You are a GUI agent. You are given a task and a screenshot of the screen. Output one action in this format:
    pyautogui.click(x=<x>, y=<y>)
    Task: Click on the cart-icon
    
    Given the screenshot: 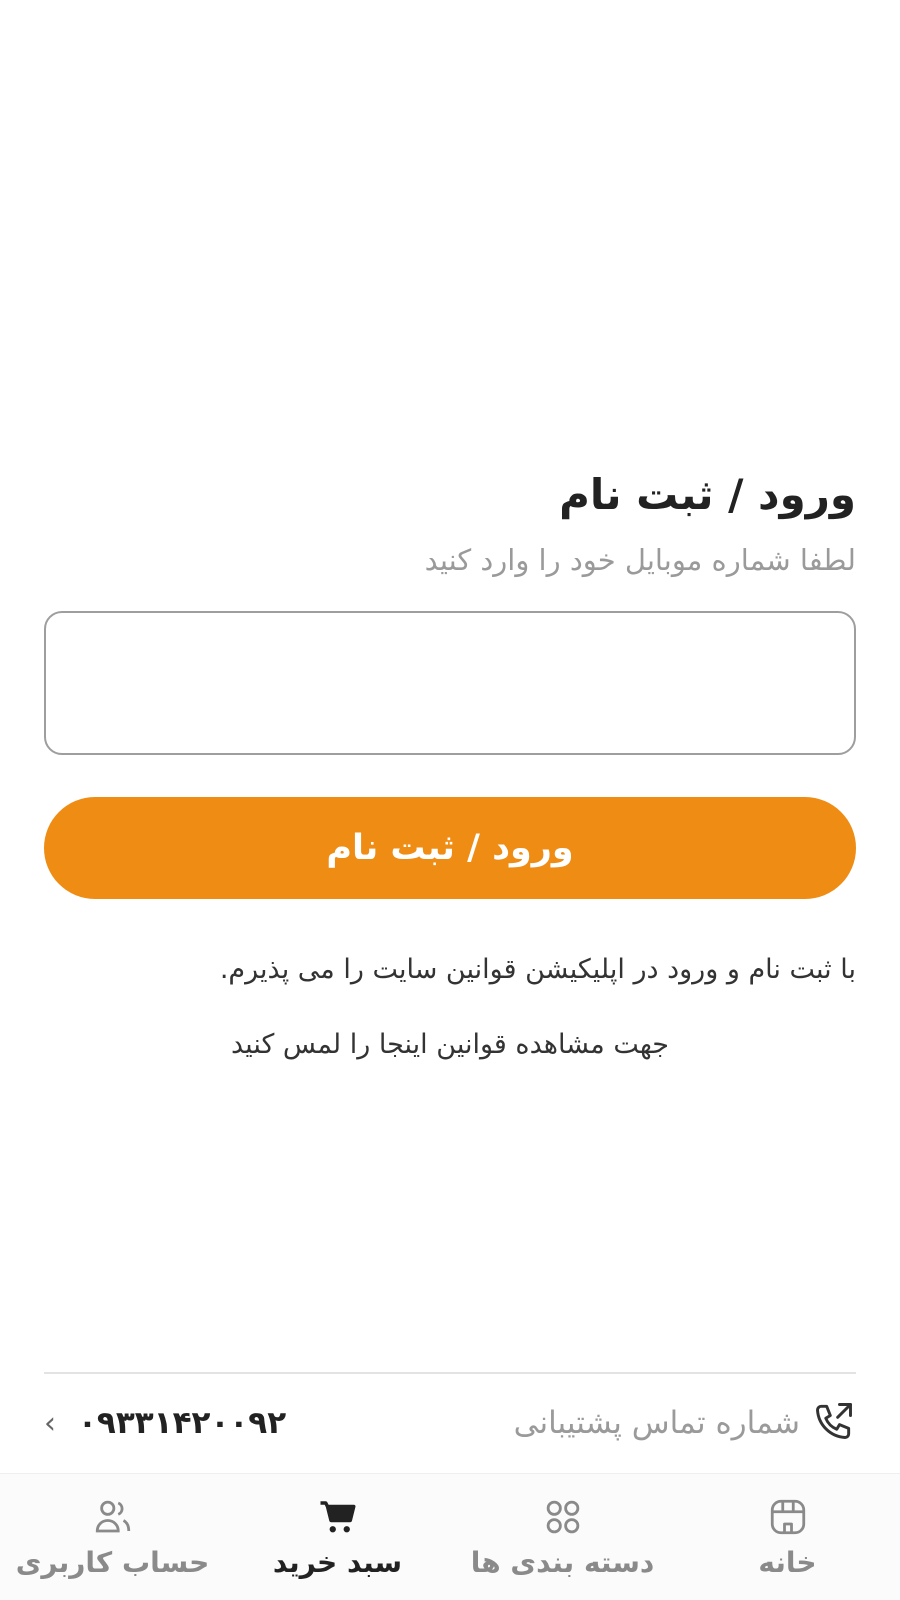 What is the action you would take?
    pyautogui.click(x=337, y=1516)
    